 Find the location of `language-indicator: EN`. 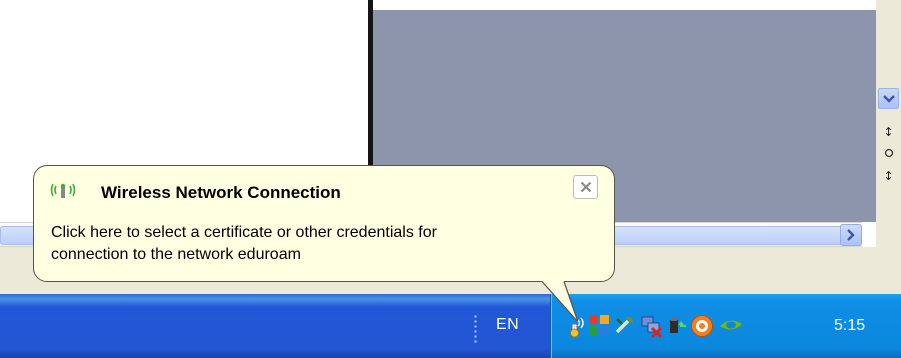

language-indicator: EN is located at coordinates (507, 325).